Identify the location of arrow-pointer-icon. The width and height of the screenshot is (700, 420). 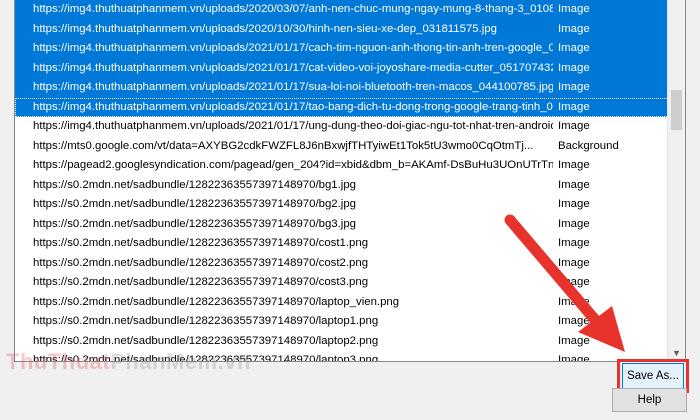
(564, 283).